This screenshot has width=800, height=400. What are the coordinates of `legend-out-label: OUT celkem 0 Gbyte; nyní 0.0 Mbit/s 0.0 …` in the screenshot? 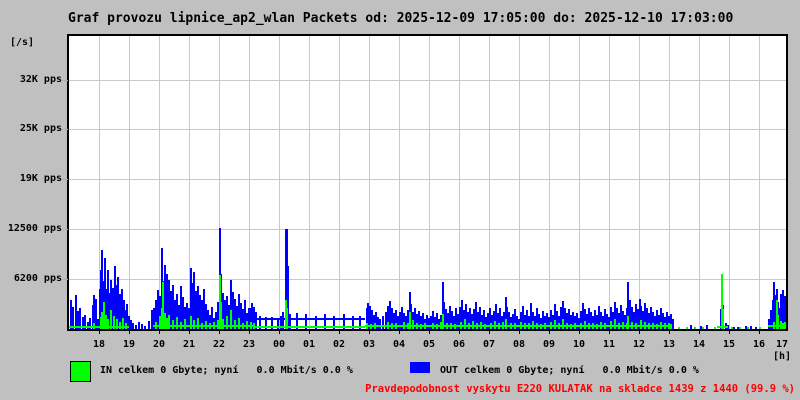 It's located at (569, 370).